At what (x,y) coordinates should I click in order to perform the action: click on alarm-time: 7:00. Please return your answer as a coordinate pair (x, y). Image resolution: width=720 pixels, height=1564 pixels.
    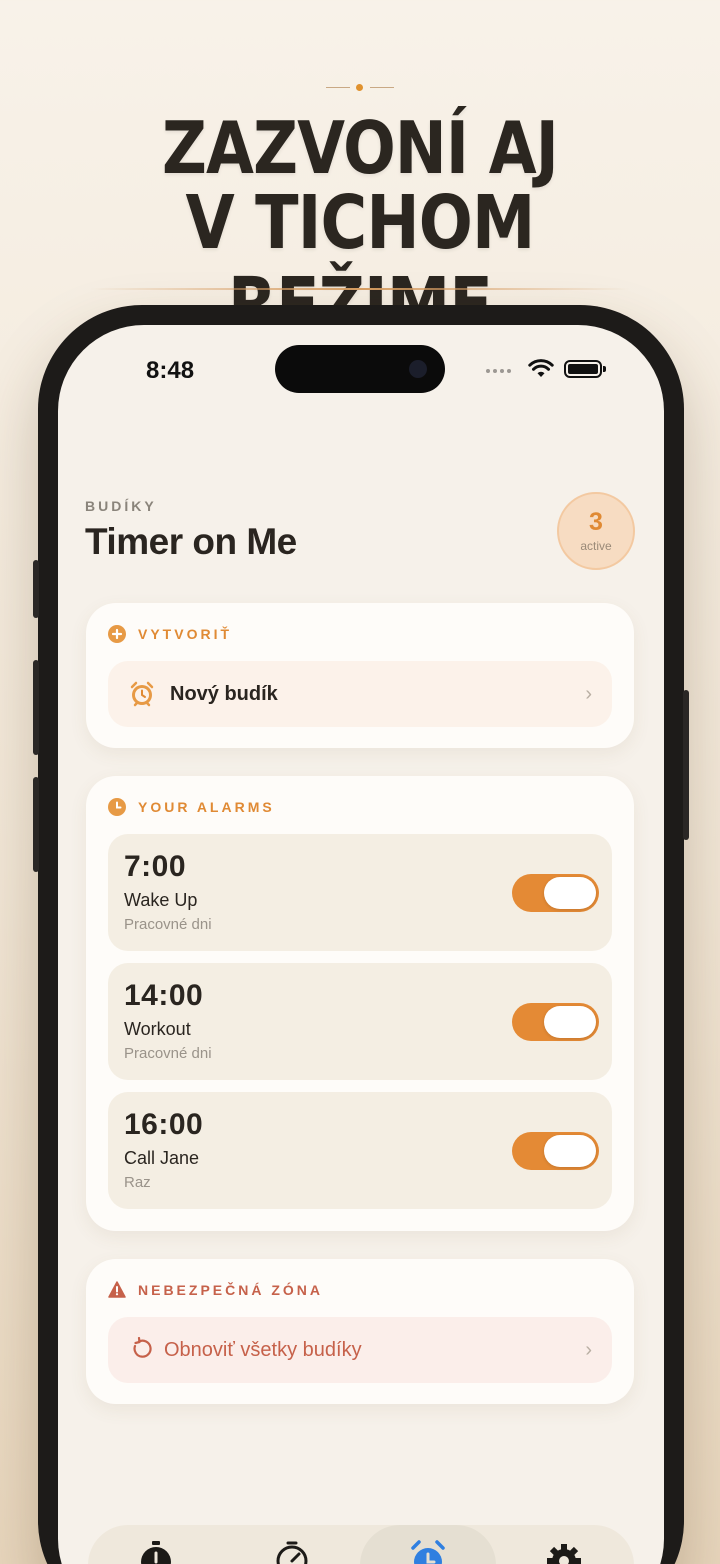
    Looking at the image, I should click on (155, 866).